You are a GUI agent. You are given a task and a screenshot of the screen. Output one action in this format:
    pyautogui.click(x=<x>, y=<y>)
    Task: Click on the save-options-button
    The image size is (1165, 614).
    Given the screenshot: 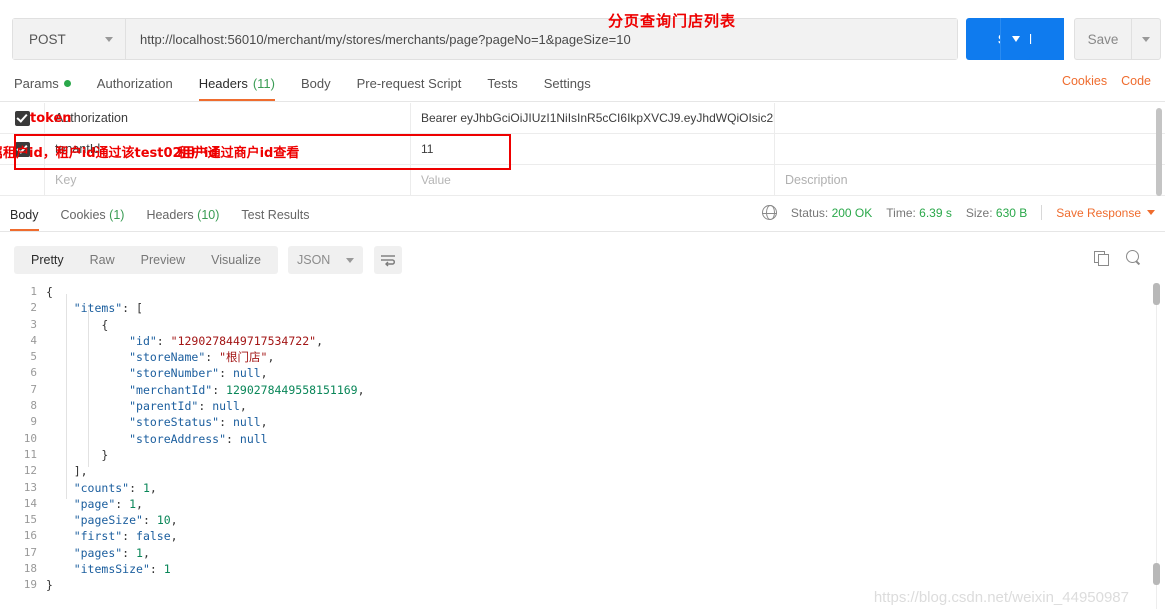 What is the action you would take?
    pyautogui.click(x=1146, y=39)
    